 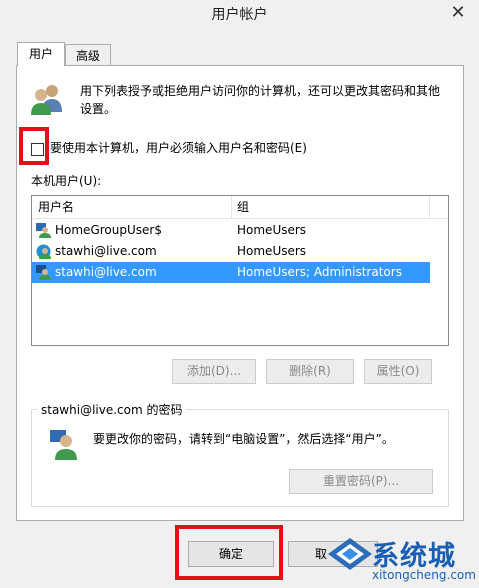 I want to click on properties-button: 属性(O), so click(x=398, y=371).